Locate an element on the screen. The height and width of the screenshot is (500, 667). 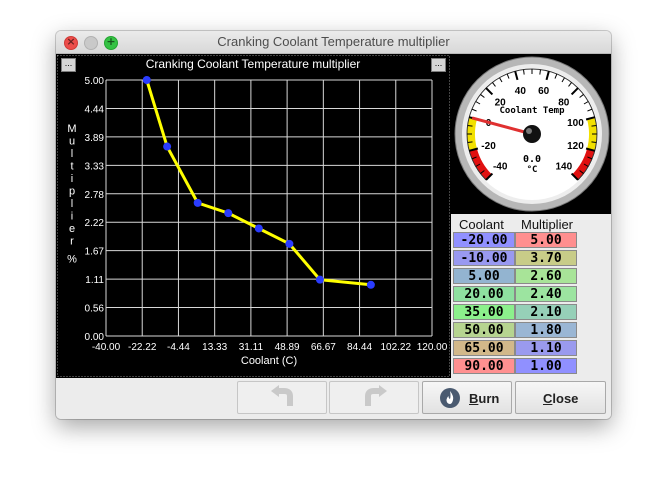
y-tick-label: 3.89 is located at coordinates (95, 138).